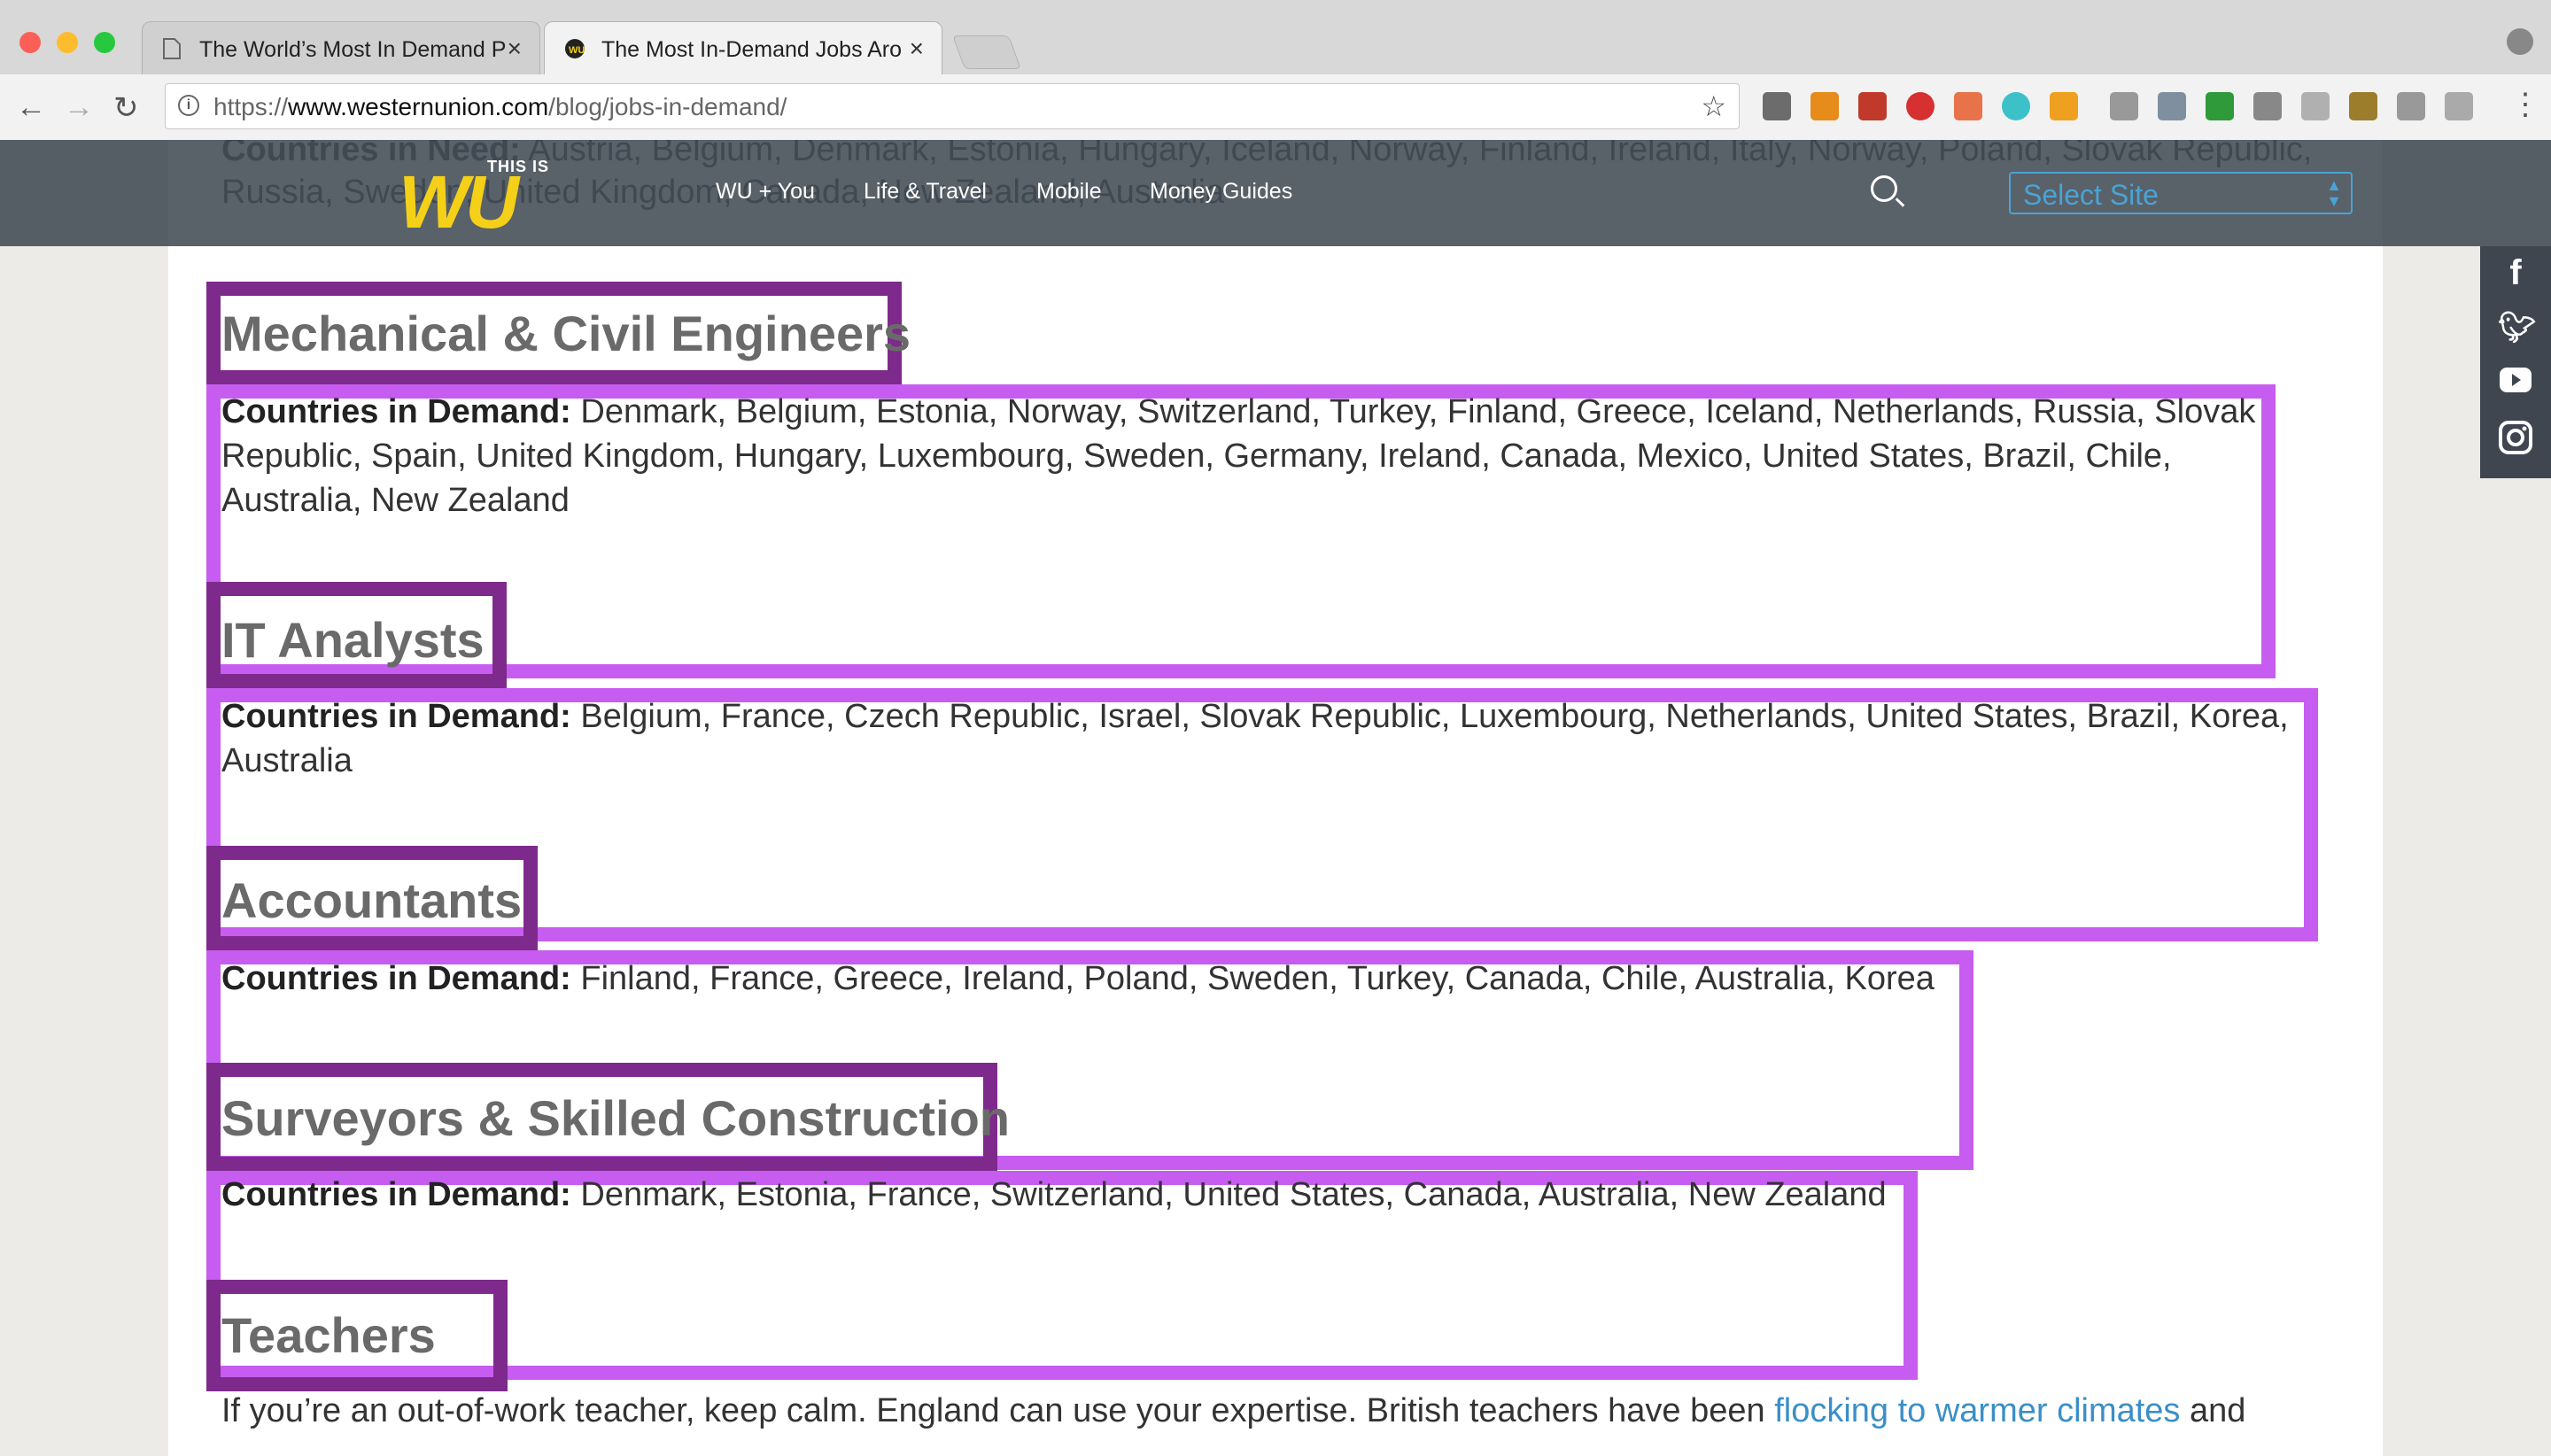 Image resolution: width=2551 pixels, height=1456 pixels. I want to click on tab-worlds-most-in-demand: The World’s Most In Demand P ×, so click(341, 47).